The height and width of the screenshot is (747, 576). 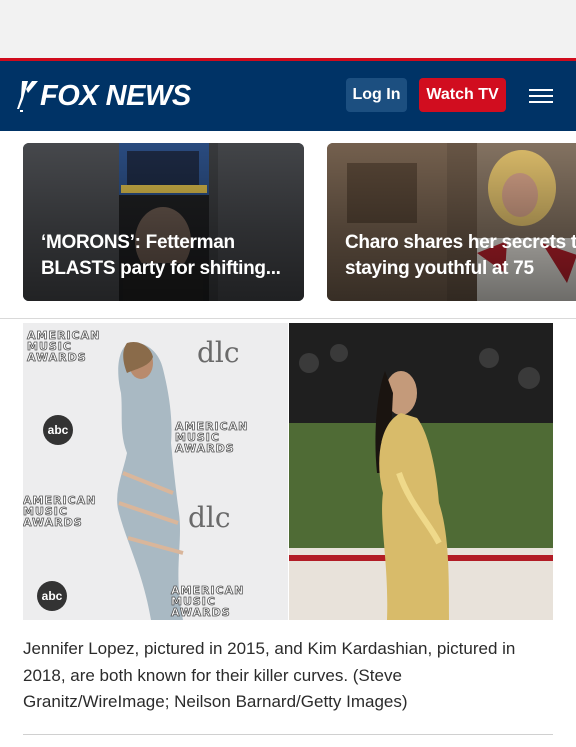 I want to click on story-title-line-1: Charo shares her secrets to, so click(x=460, y=242).